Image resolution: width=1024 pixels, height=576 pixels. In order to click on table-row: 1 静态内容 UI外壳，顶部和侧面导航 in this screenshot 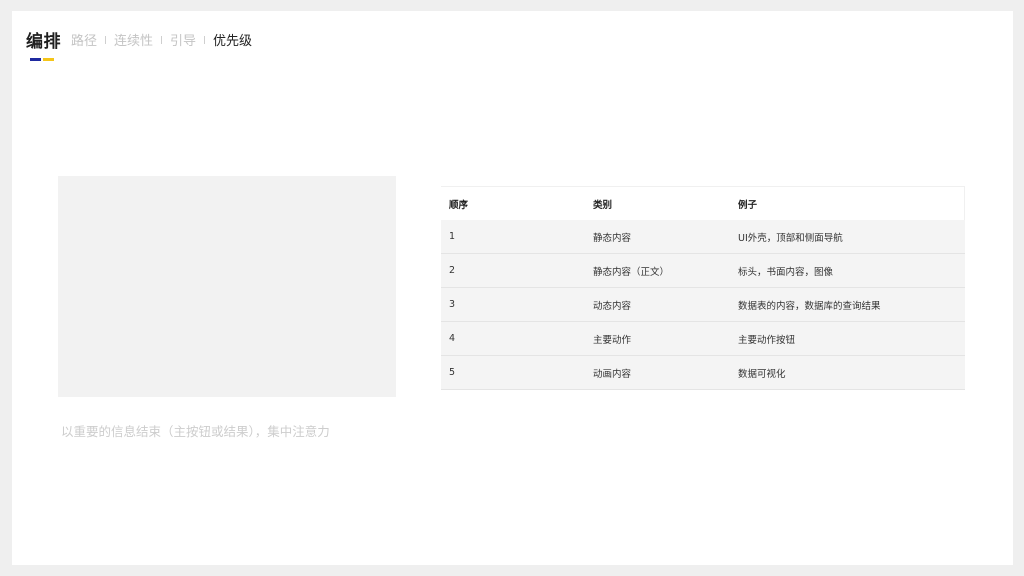, I will do `click(703, 237)`.